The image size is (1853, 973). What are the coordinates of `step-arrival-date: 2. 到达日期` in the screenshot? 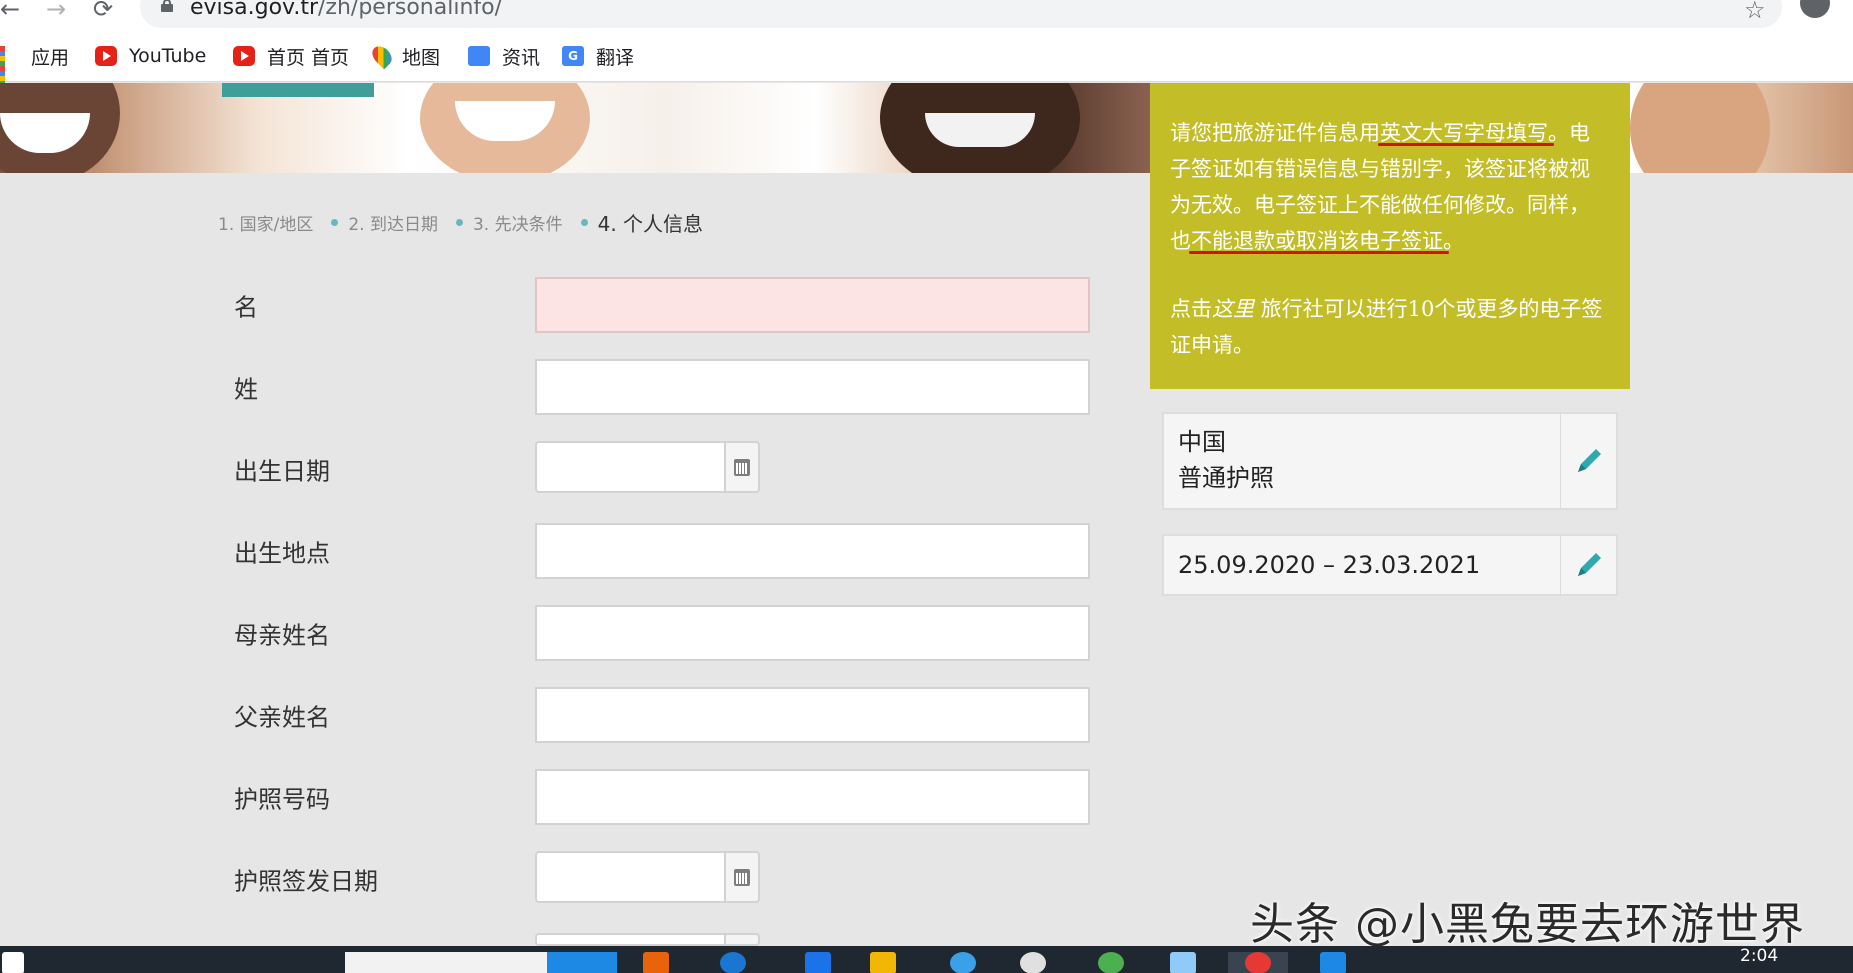 It's located at (375, 222).